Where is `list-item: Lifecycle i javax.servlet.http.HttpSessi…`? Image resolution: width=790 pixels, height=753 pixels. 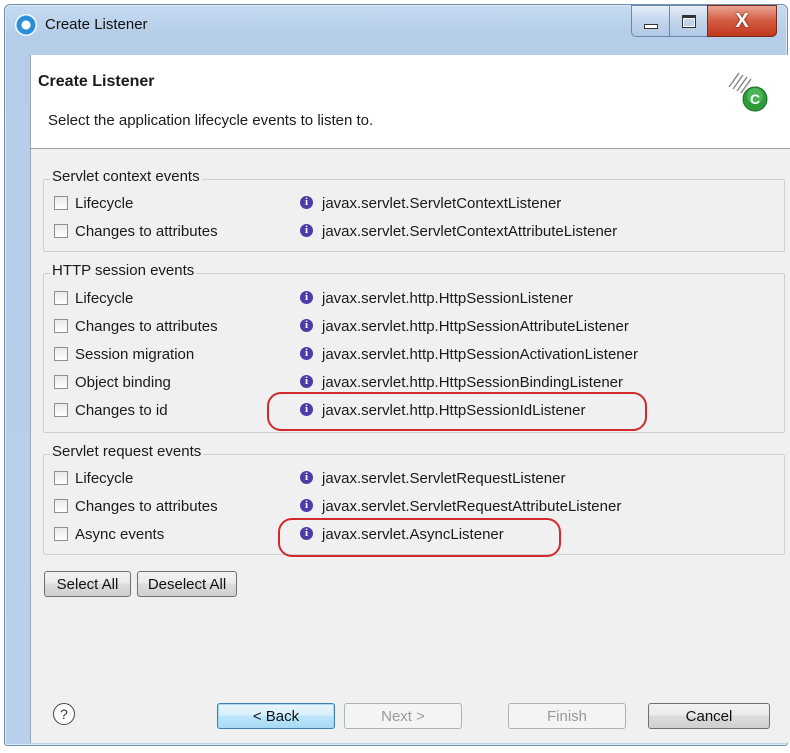
list-item: Lifecycle i javax.servlet.http.HttpSessi… is located at coordinates (414, 299).